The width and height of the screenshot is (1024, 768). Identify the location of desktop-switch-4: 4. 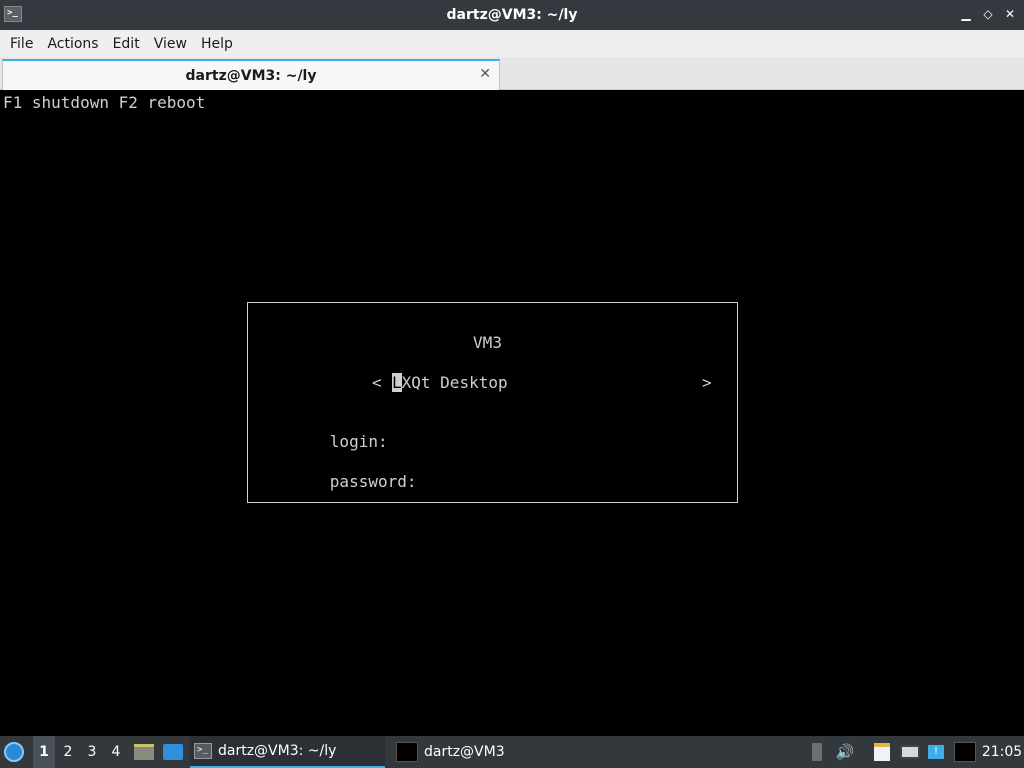
(116, 752).